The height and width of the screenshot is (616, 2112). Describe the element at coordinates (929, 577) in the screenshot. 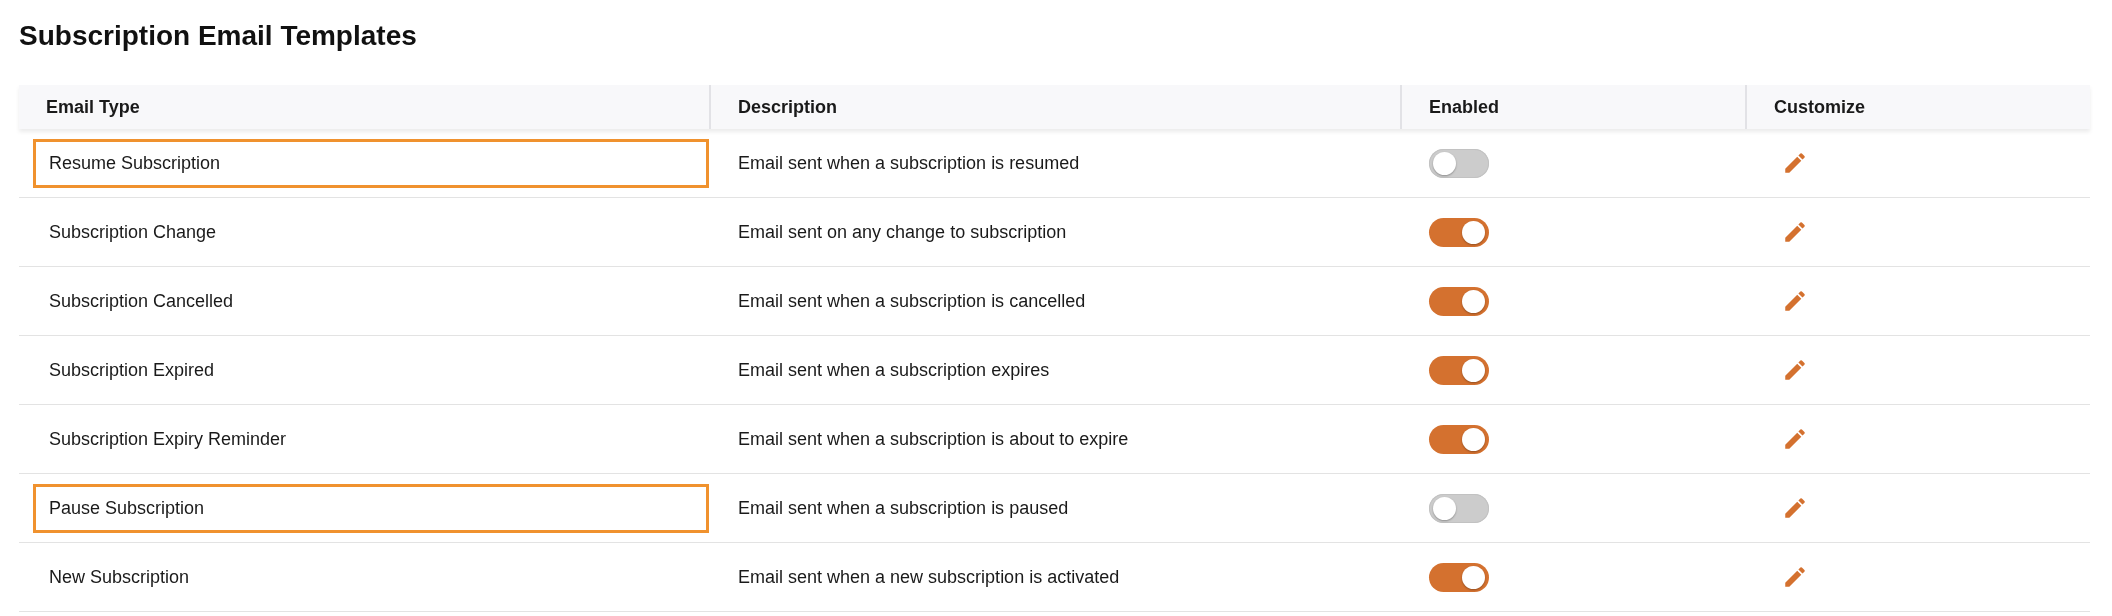

I see `description: Email sent when a new subscription is activated` at that location.